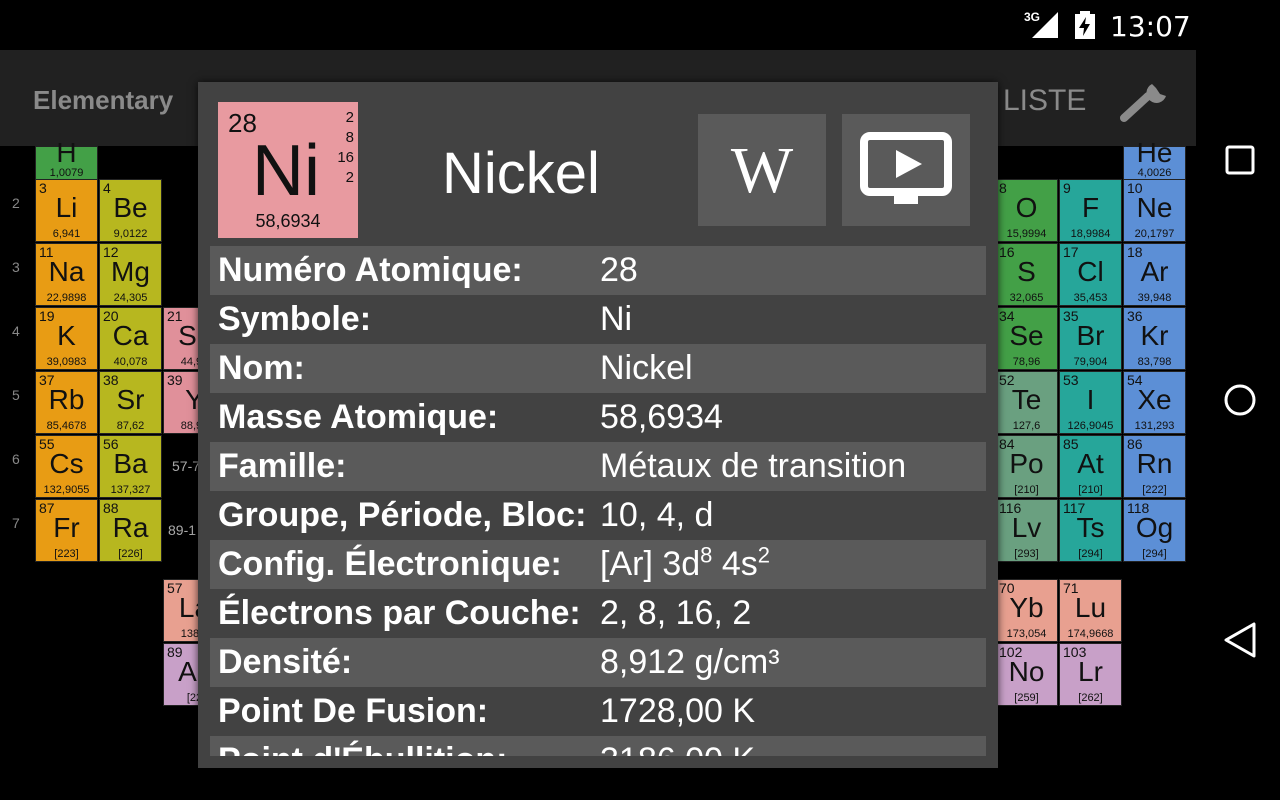  I want to click on element-cell: 102 No [259], so click(1026, 674).